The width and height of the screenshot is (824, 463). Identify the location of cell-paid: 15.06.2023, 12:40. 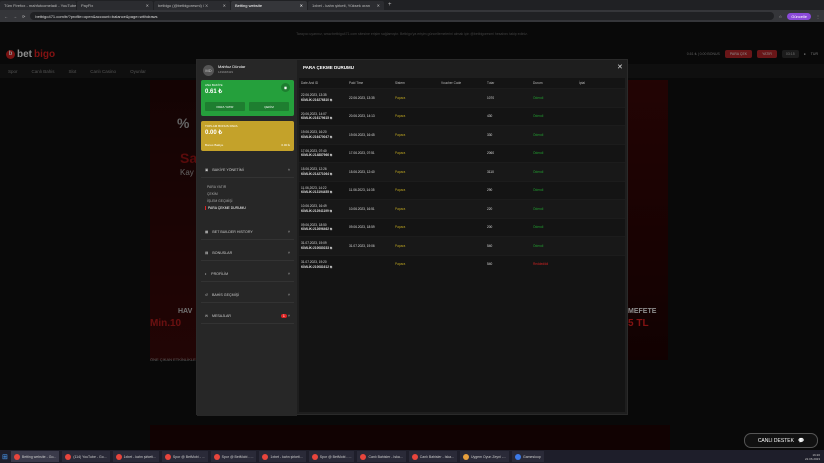
(370, 171).